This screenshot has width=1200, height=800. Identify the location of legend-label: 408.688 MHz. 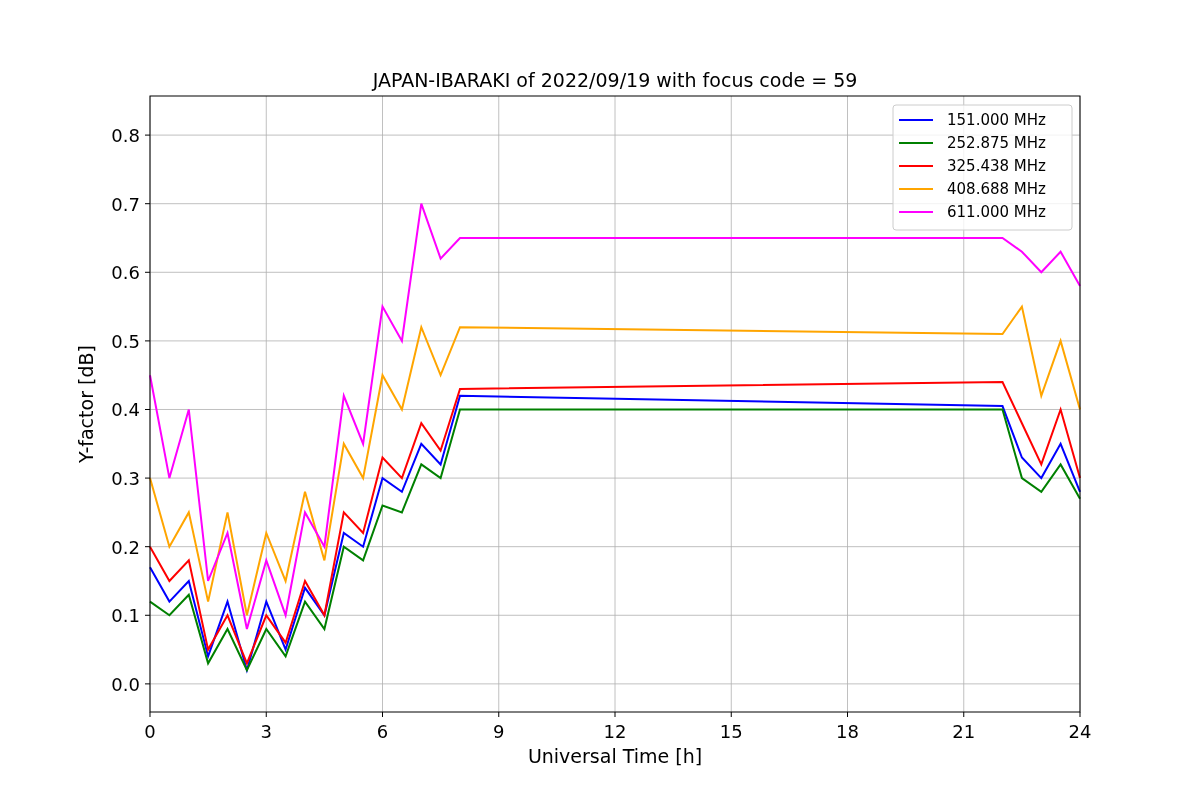
(996, 189).